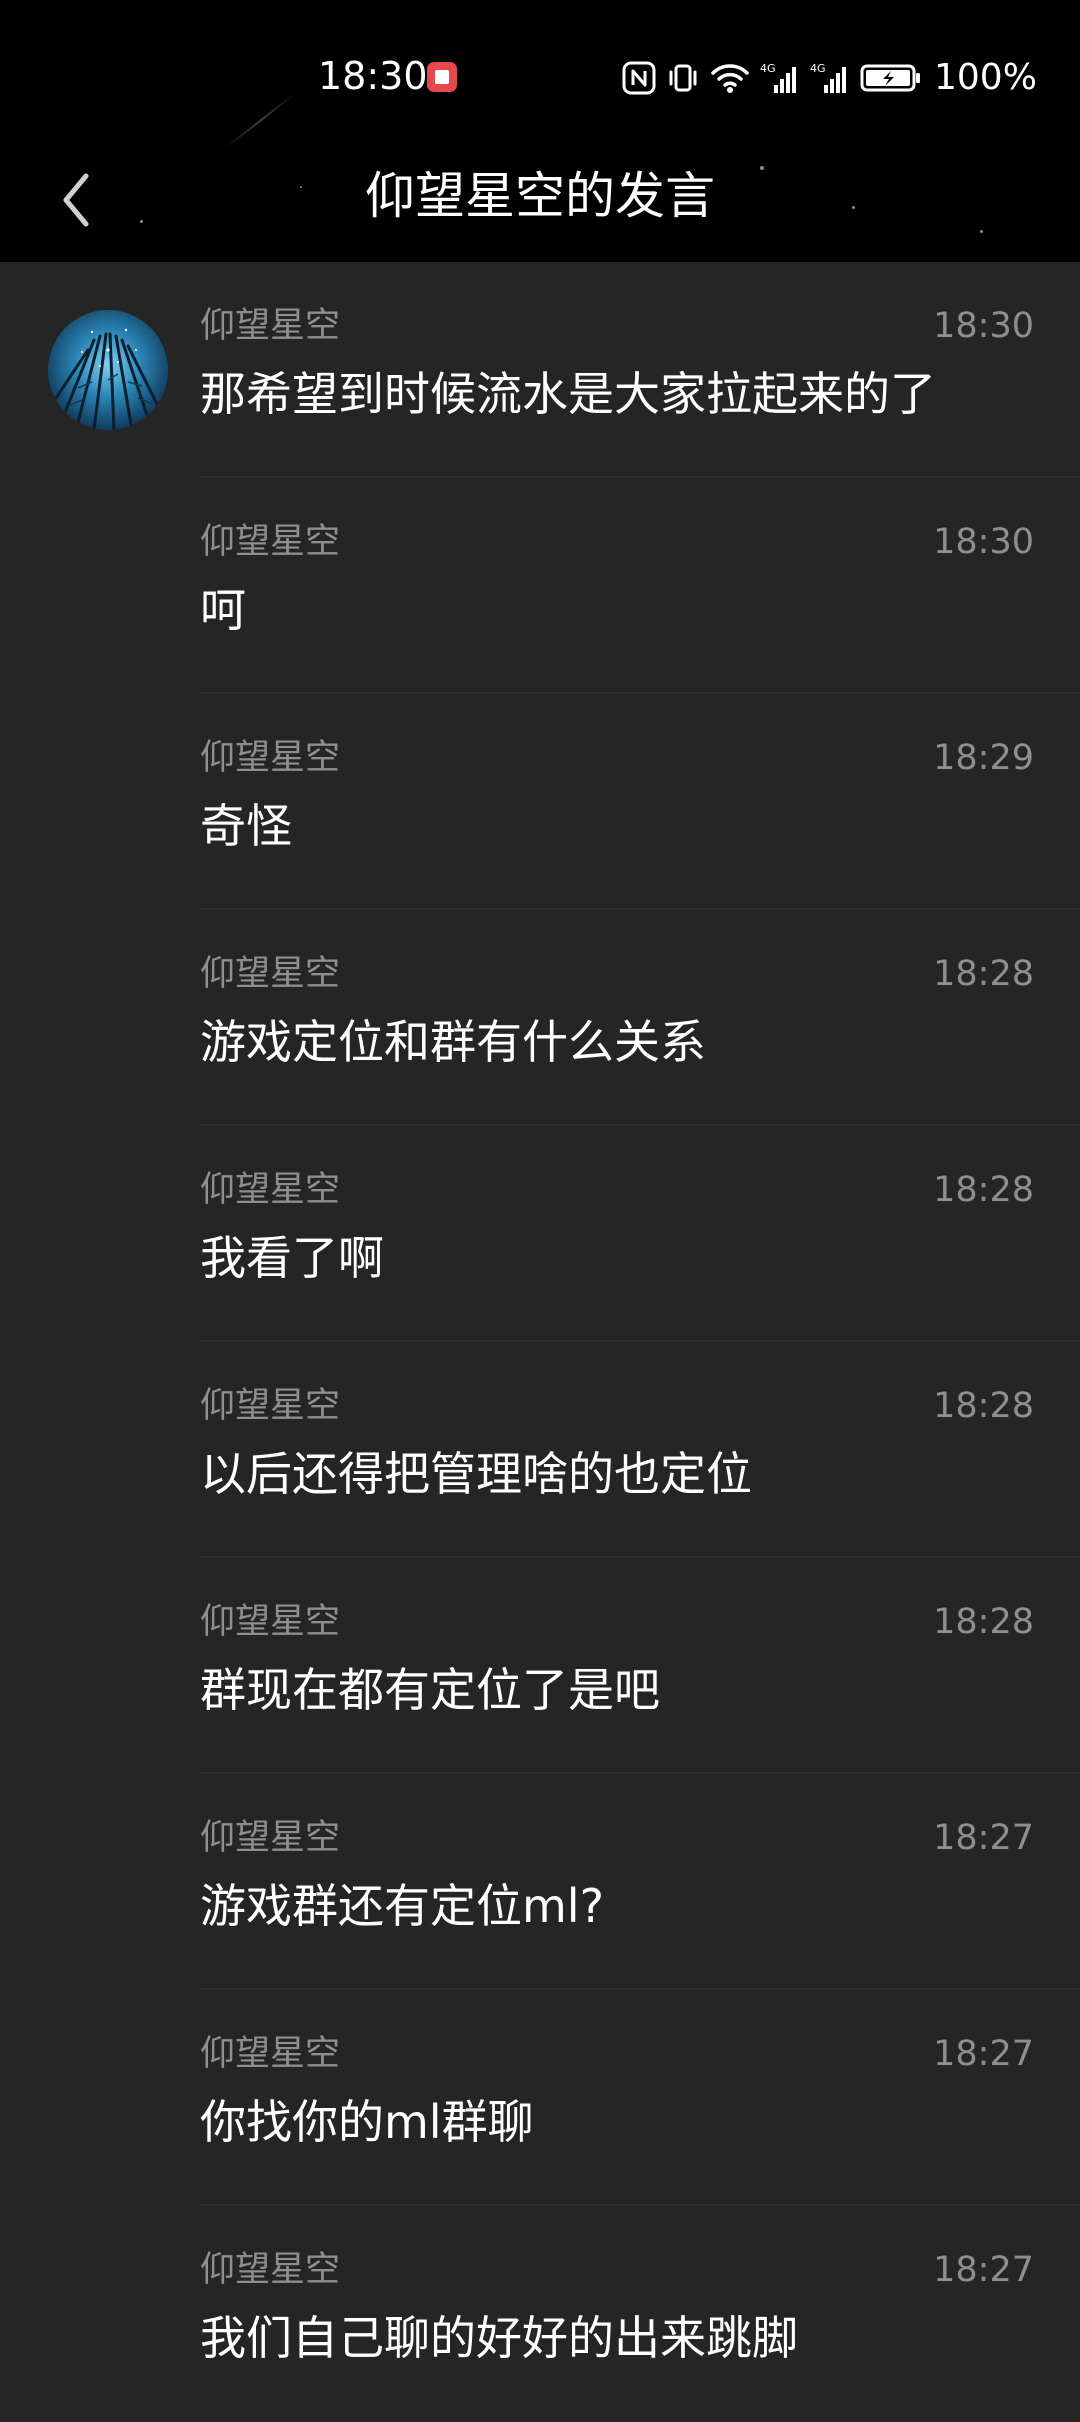  I want to click on vibrate-icon, so click(683, 78).